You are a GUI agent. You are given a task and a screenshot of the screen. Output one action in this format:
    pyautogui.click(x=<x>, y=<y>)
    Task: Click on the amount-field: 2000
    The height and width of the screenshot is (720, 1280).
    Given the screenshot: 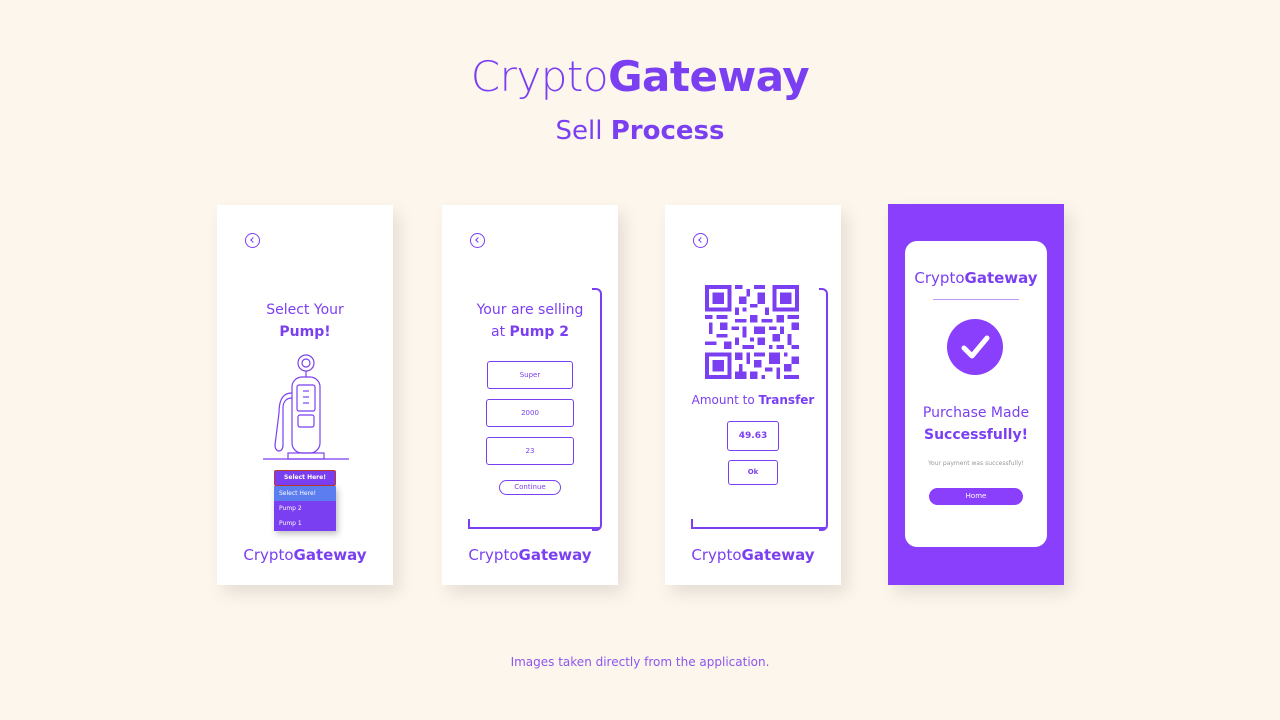 What is the action you would take?
    pyautogui.click(x=530, y=413)
    